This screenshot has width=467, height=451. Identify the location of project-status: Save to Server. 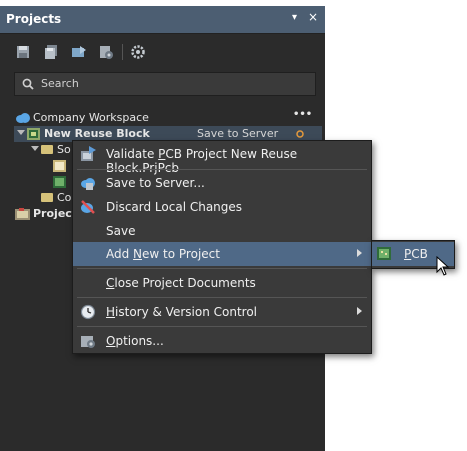
(238, 133).